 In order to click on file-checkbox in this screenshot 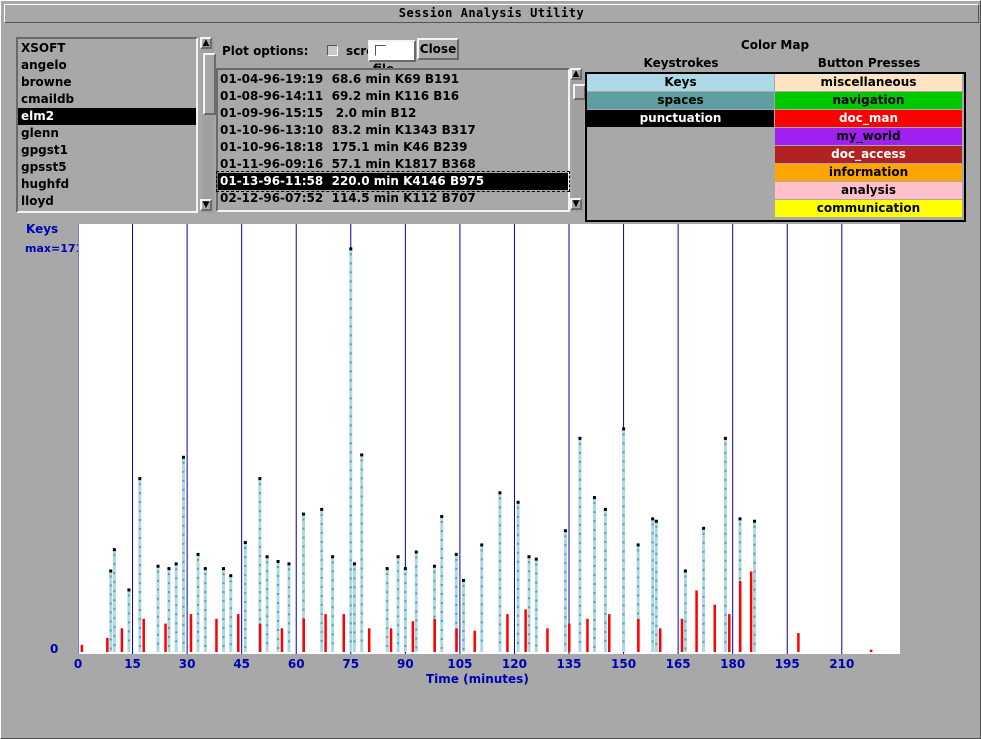, I will do `click(380, 50)`.